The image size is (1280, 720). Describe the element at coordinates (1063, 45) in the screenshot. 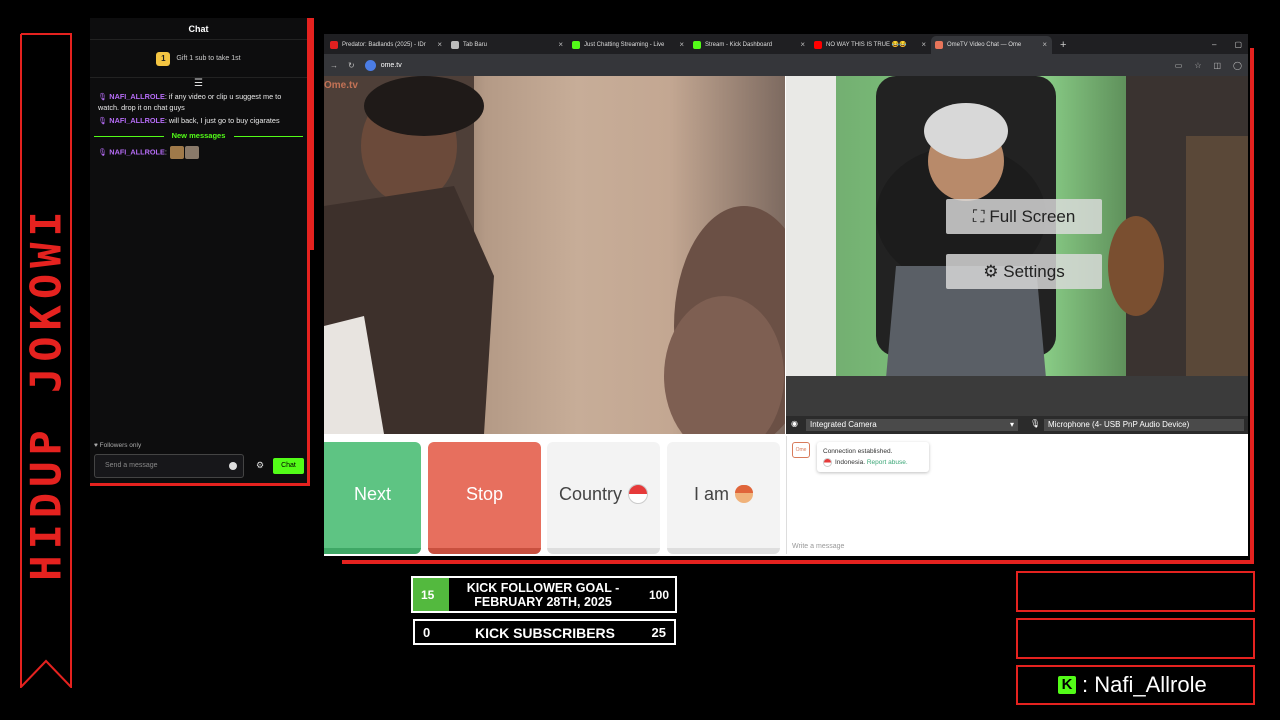

I see `new-tab-icon: +` at that location.